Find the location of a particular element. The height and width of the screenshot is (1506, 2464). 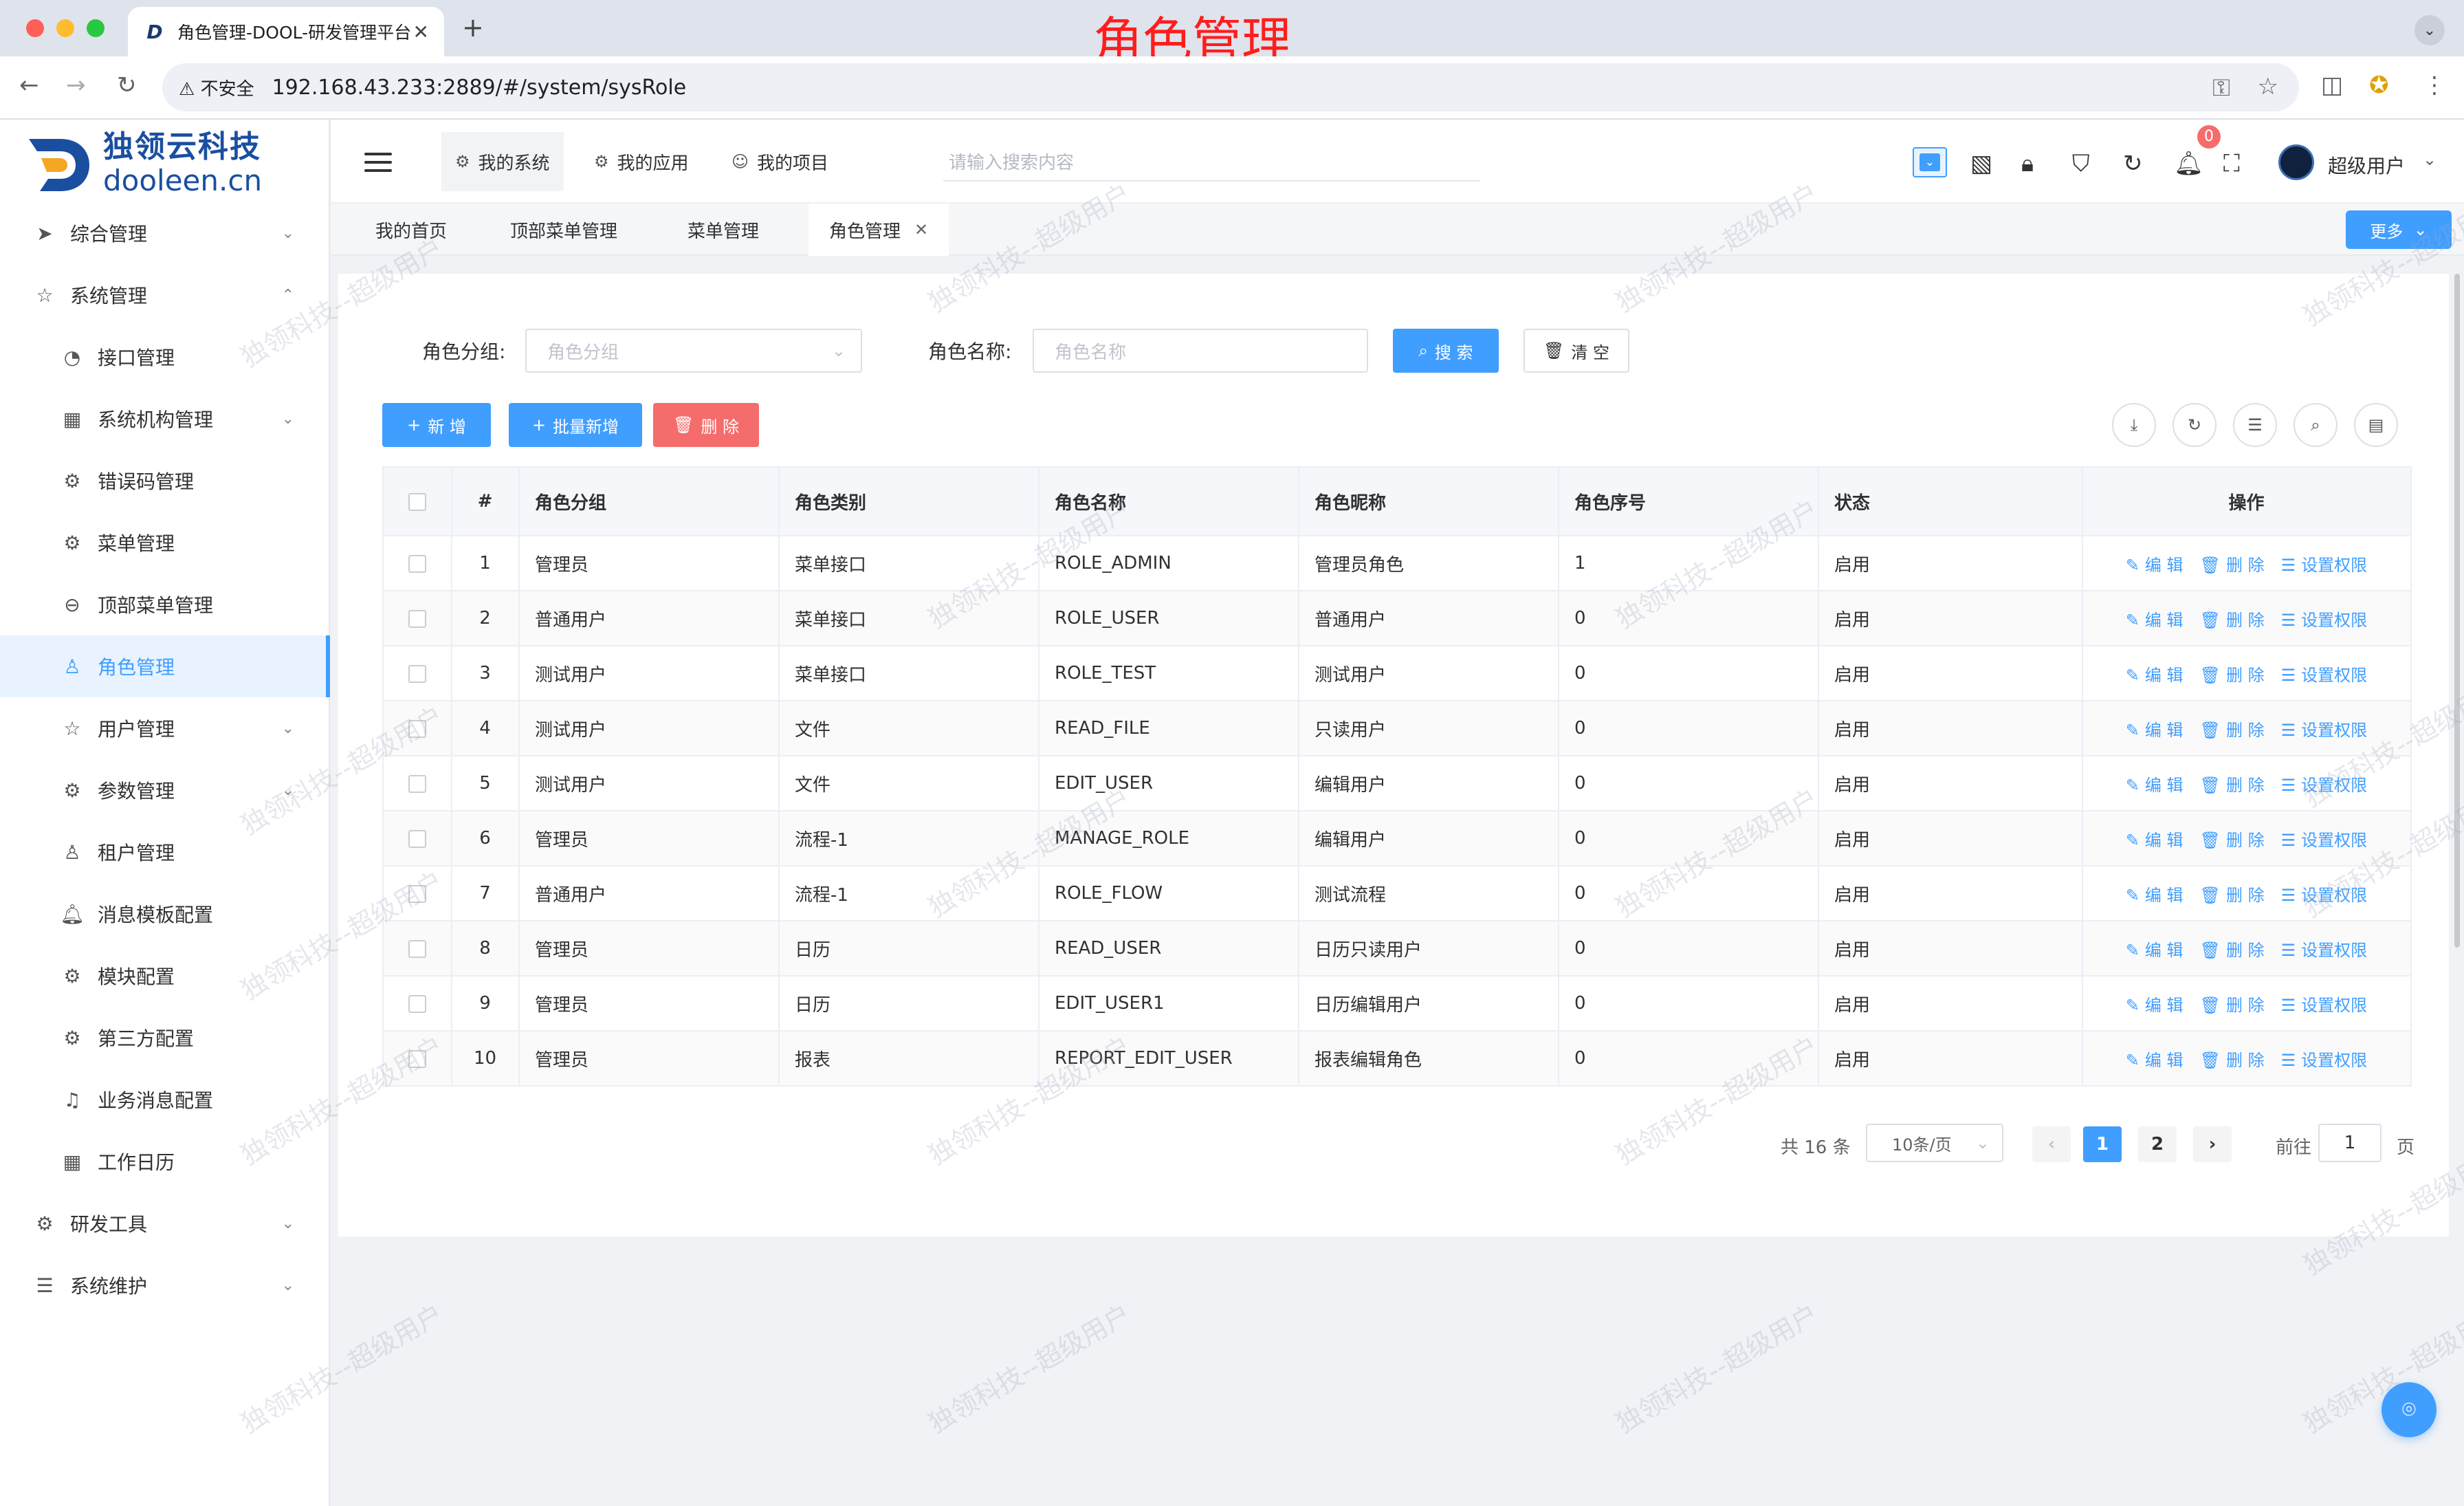

browser-menu-icon: ⋮ is located at coordinates (2434, 85).